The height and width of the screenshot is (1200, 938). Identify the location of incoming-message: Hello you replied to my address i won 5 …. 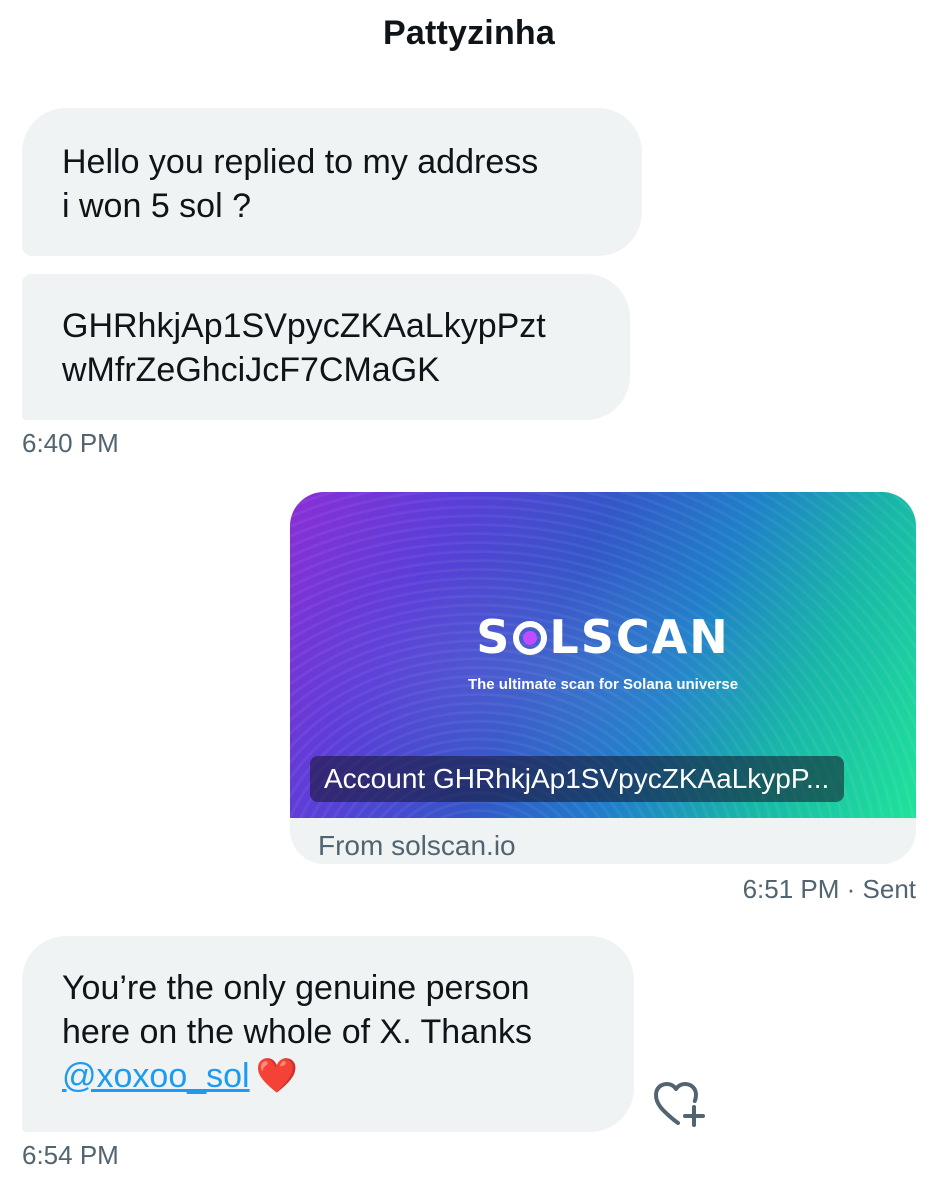
(332, 182).